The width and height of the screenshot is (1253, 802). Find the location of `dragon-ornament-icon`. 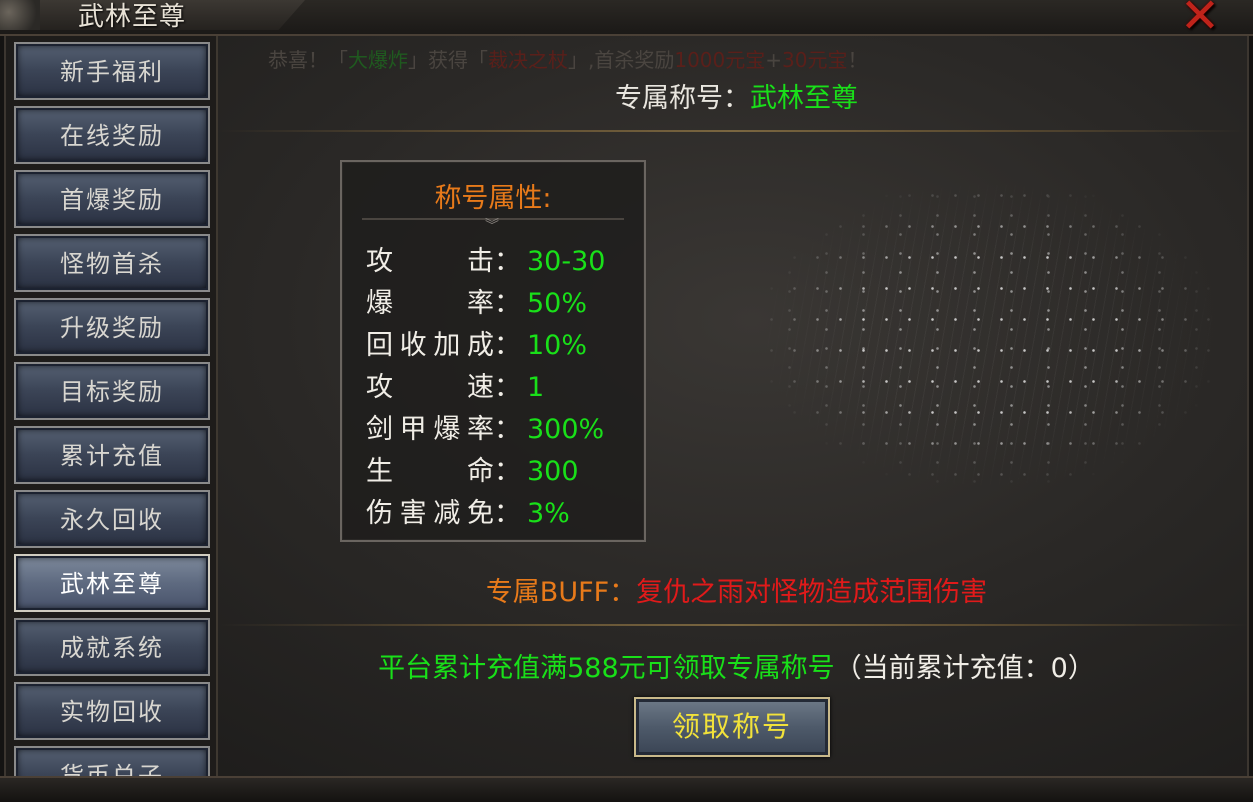

dragon-ornament-icon is located at coordinates (22, 15).